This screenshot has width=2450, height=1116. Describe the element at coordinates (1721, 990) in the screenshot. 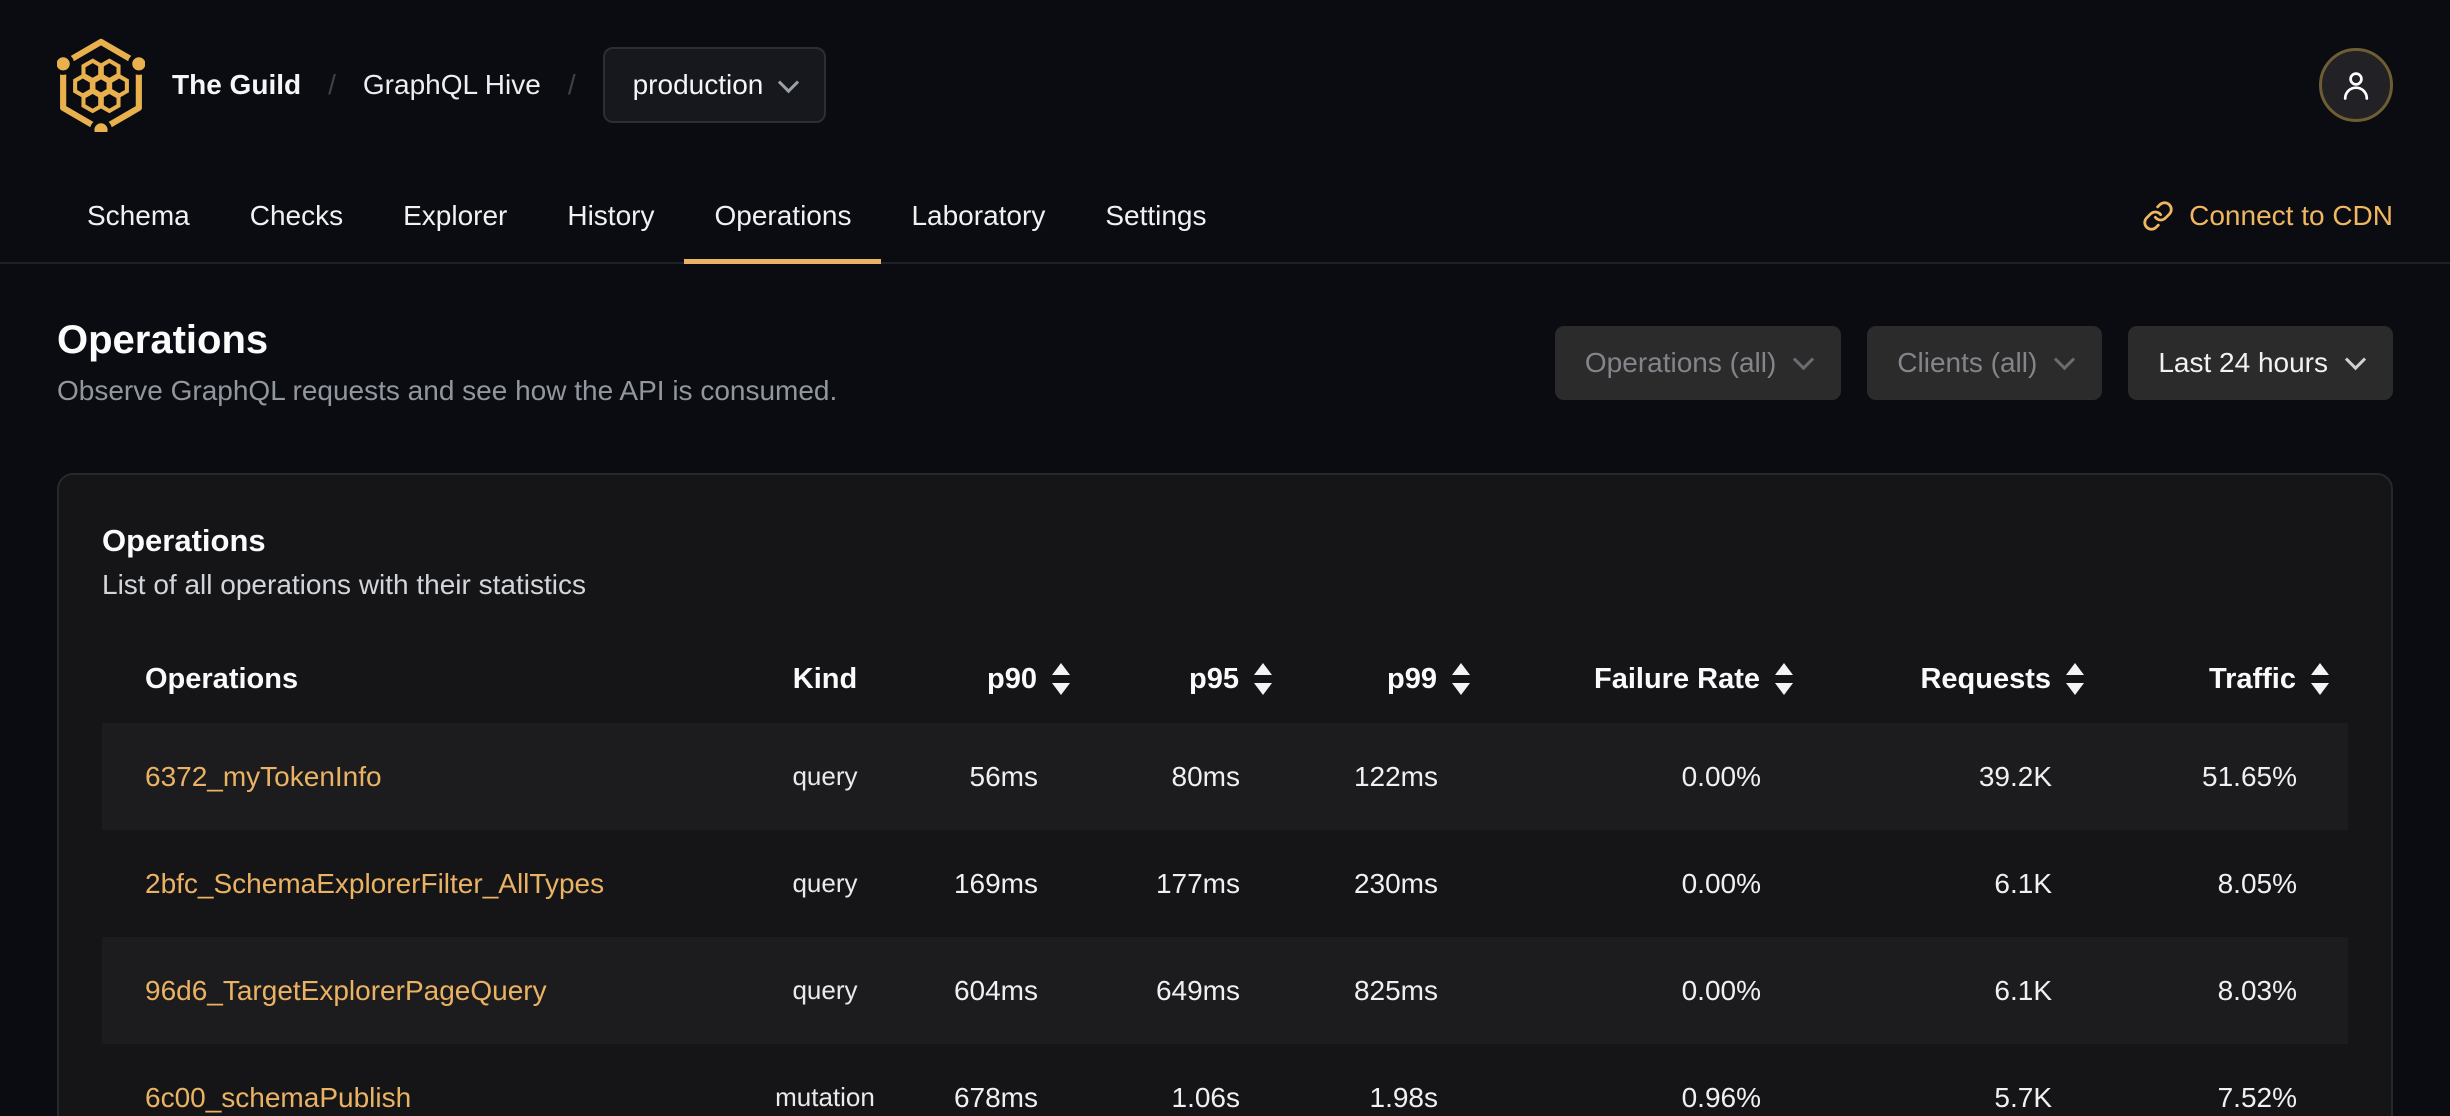

I see `cell-value: 0.00%` at that location.